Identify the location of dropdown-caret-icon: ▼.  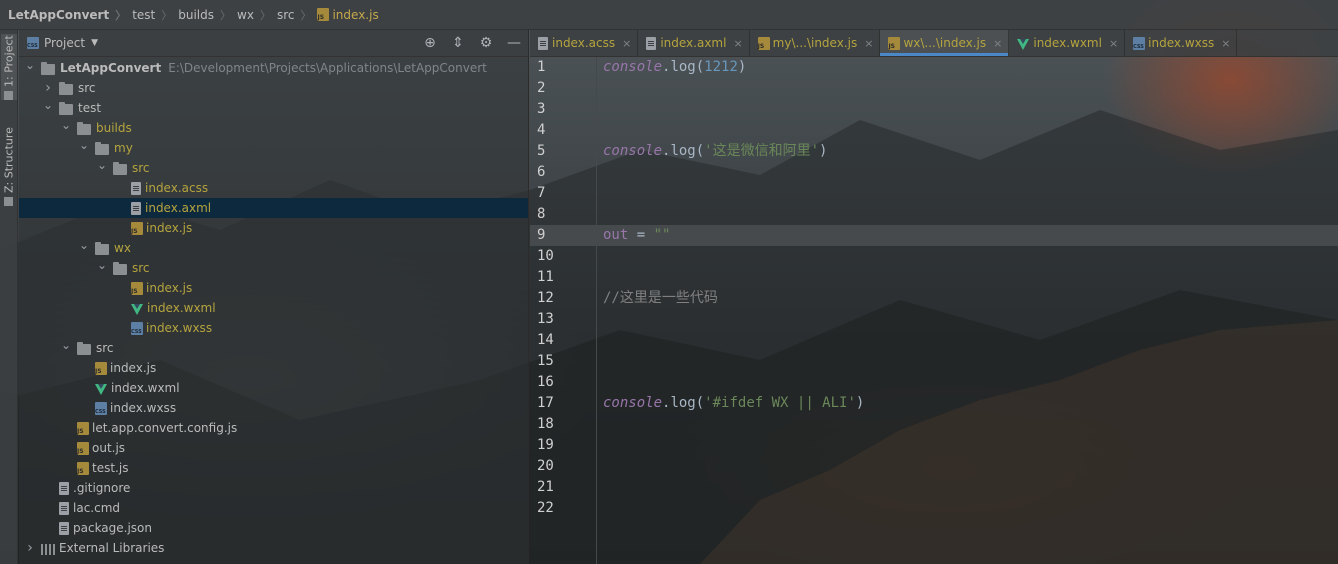
(94, 43).